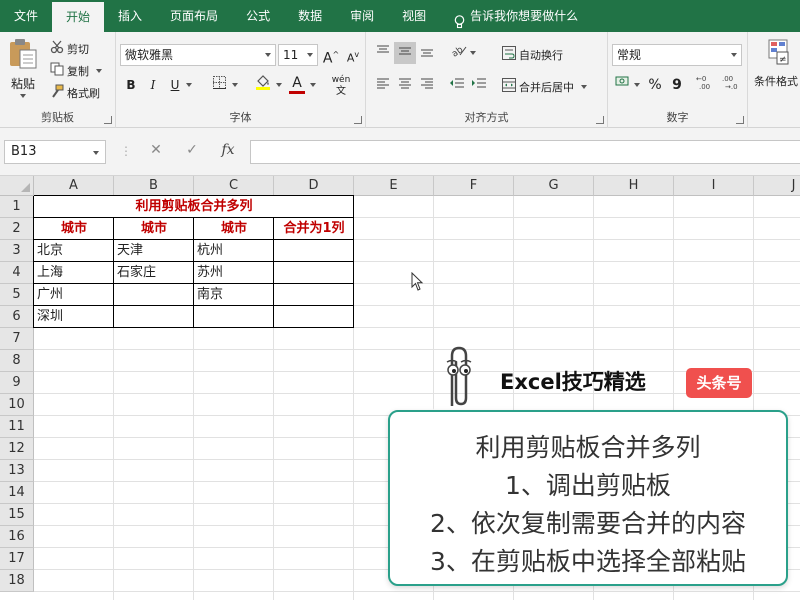 The height and width of the screenshot is (600, 800). I want to click on tab-data: 数据, so click(310, 16).